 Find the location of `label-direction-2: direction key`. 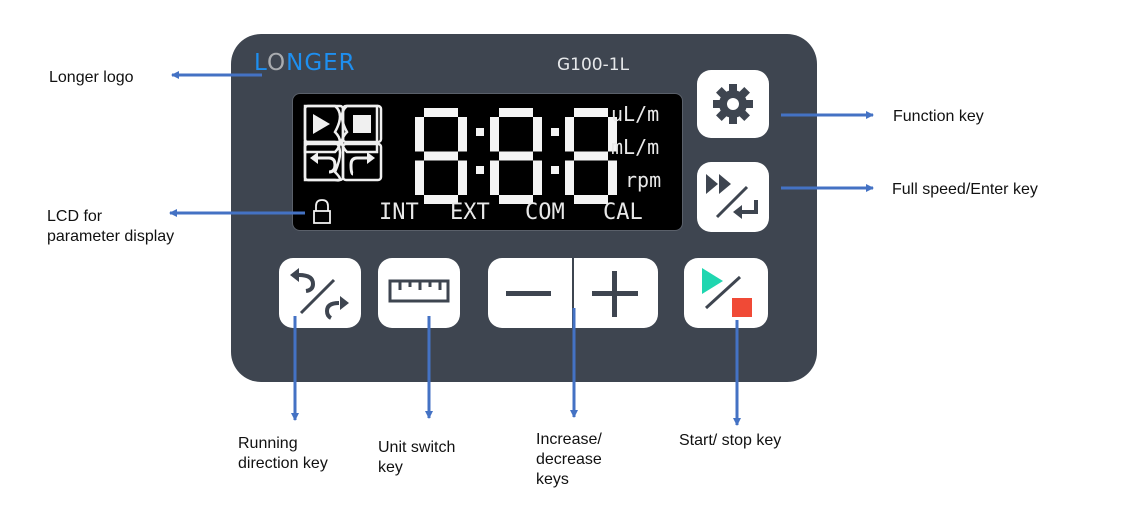

label-direction-2: direction key is located at coordinates (283, 463).